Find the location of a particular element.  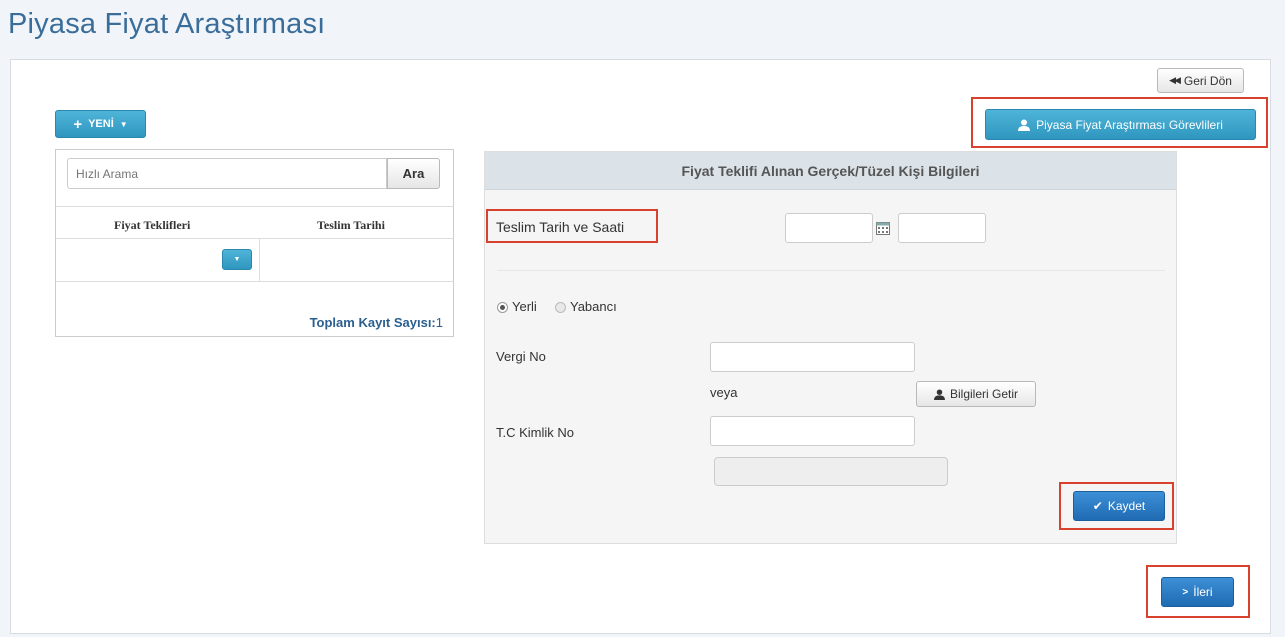

rewind-icon: ◀◀ is located at coordinates (1175, 80).